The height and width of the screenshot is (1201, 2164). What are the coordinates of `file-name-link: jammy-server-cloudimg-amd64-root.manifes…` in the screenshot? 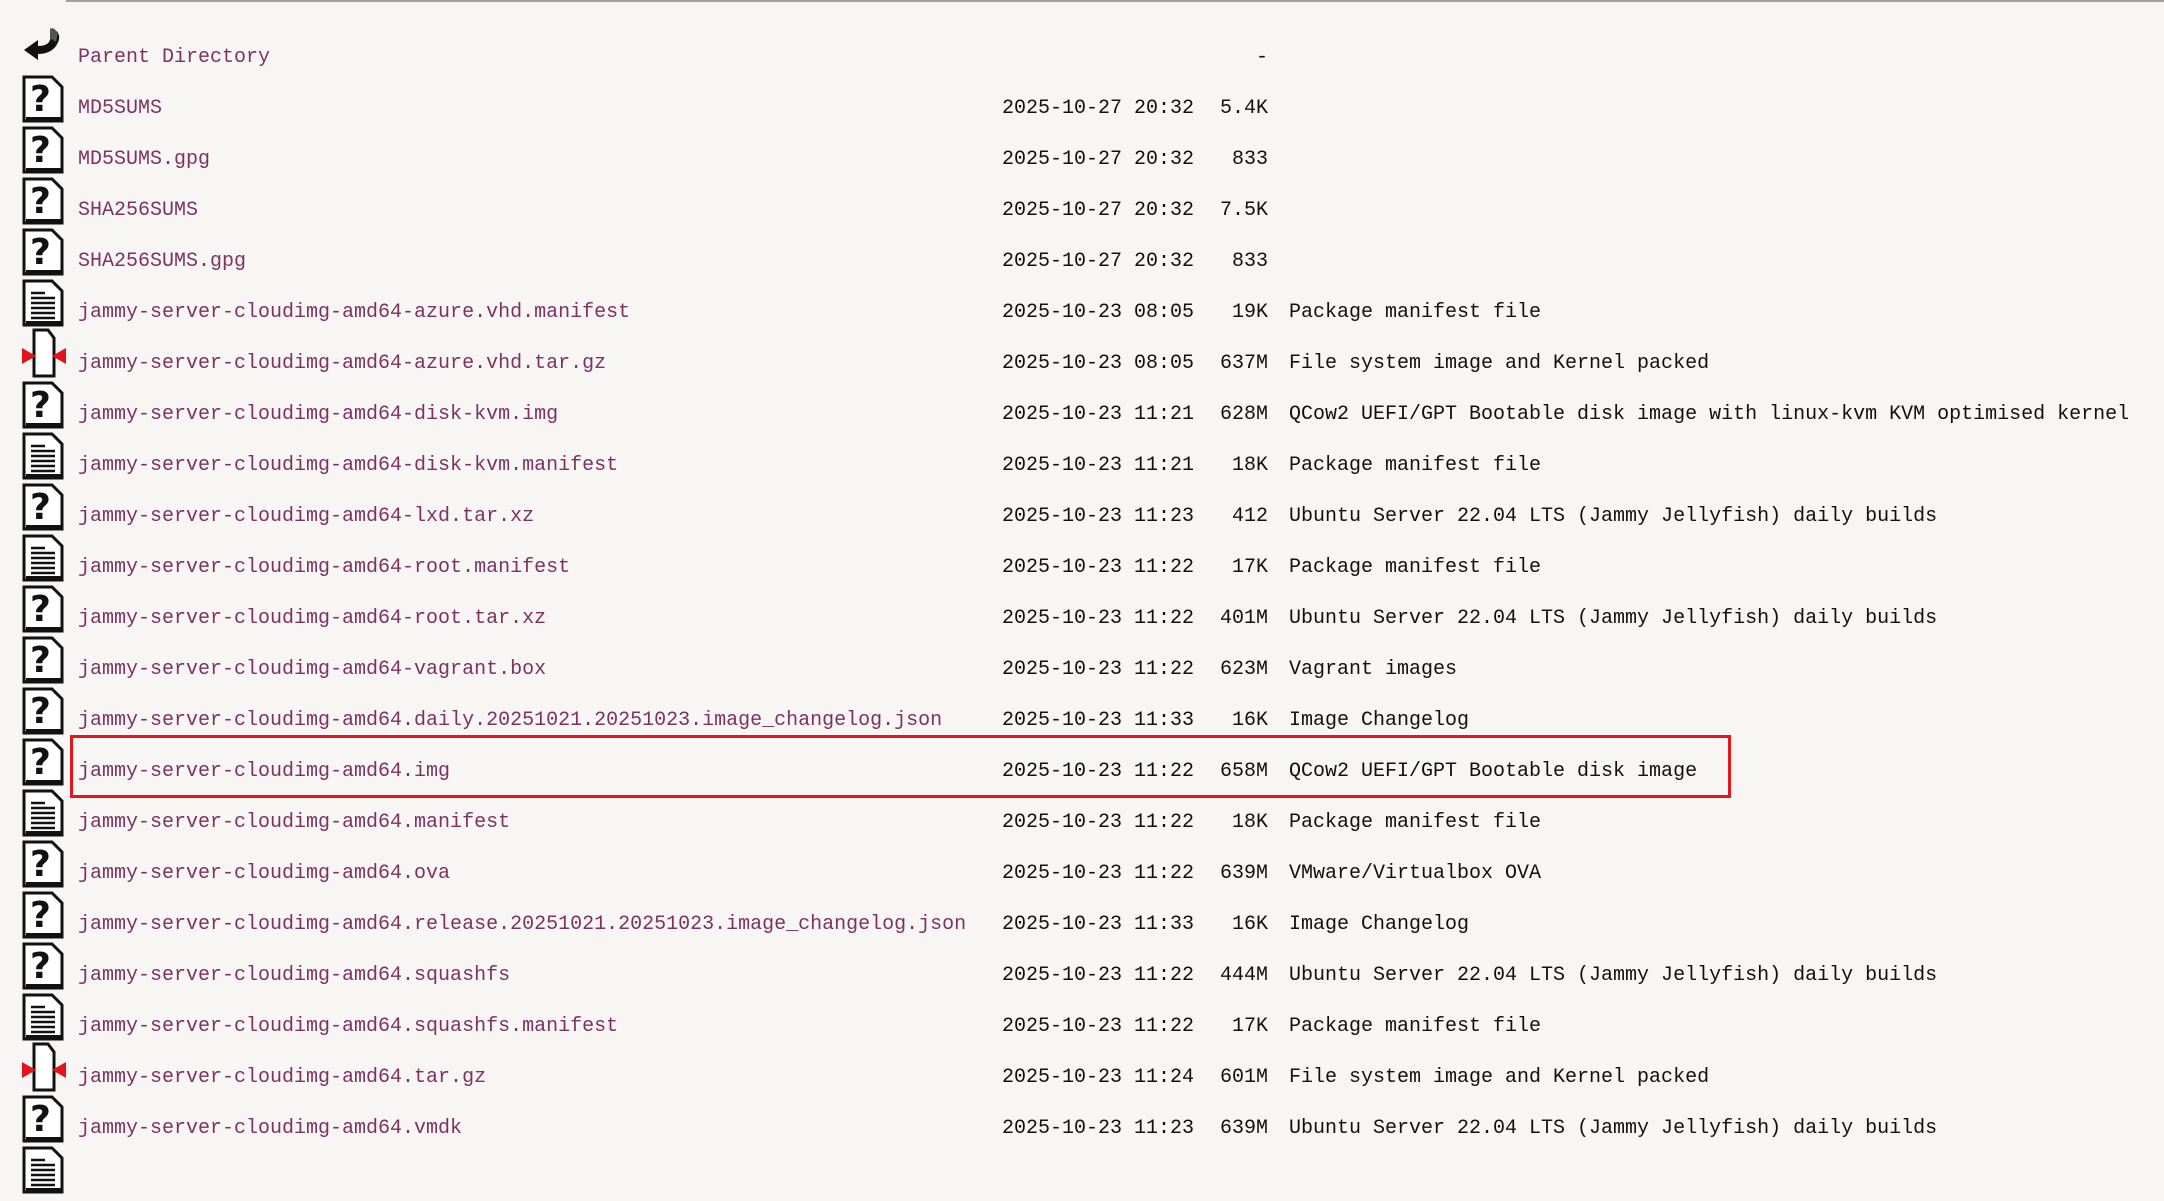 It's located at (324, 567).